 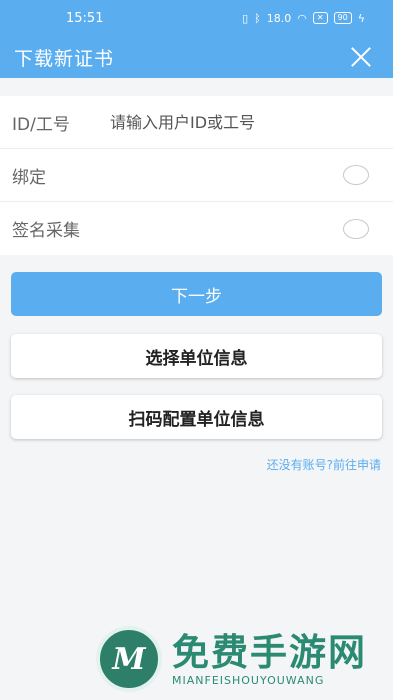 What do you see at coordinates (196, 356) in the screenshot?
I see `select-unit-button: 选择单位信息` at bounding box center [196, 356].